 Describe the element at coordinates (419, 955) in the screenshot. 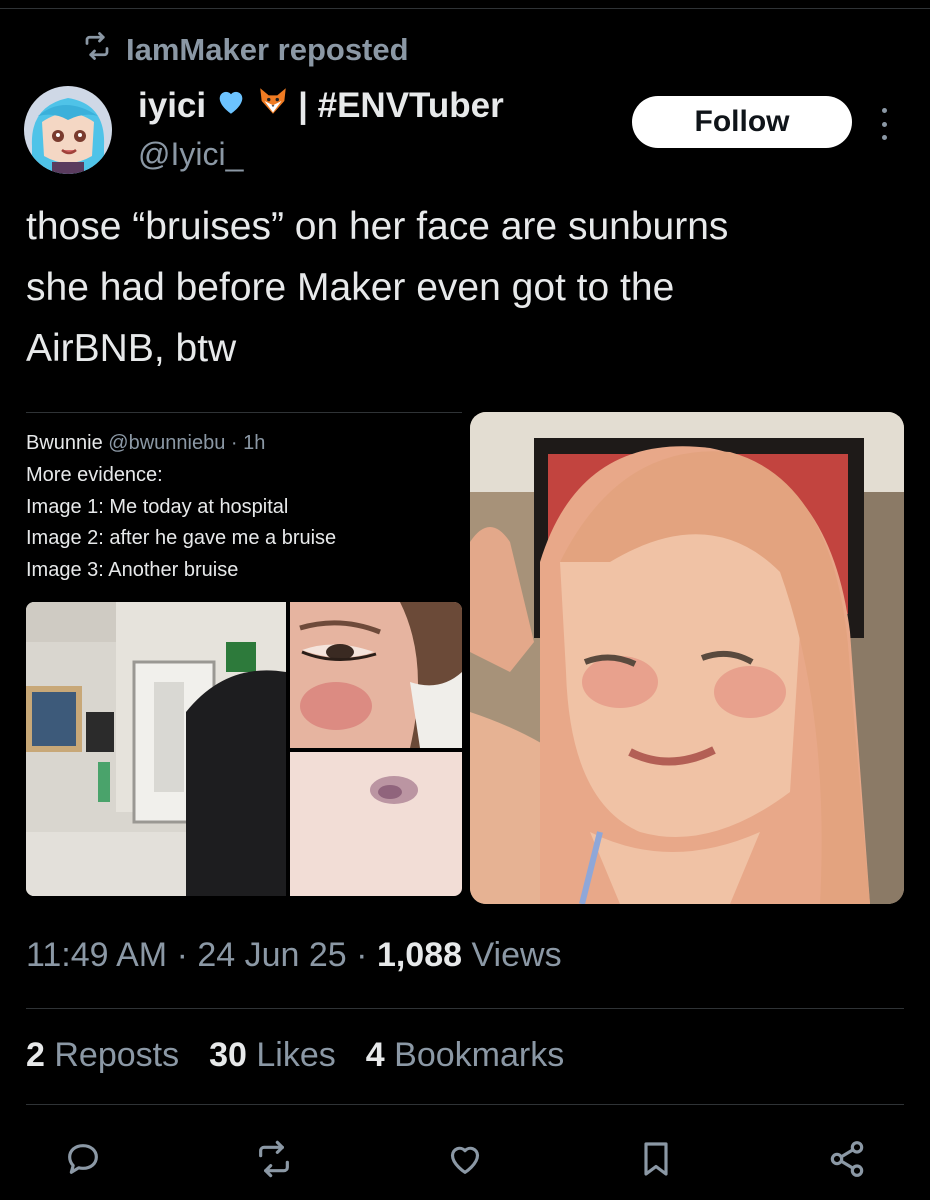

I see `views-count: 1,088` at that location.